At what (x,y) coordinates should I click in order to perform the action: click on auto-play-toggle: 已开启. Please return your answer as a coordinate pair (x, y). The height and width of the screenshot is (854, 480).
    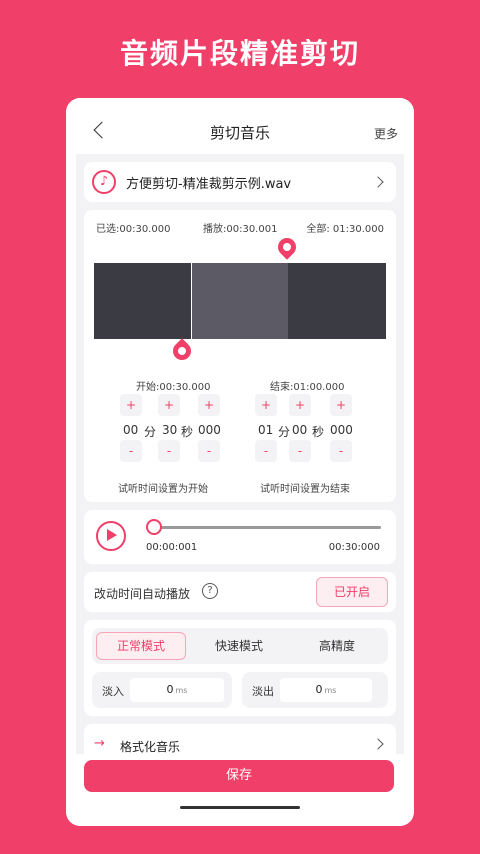
    Looking at the image, I should click on (352, 592).